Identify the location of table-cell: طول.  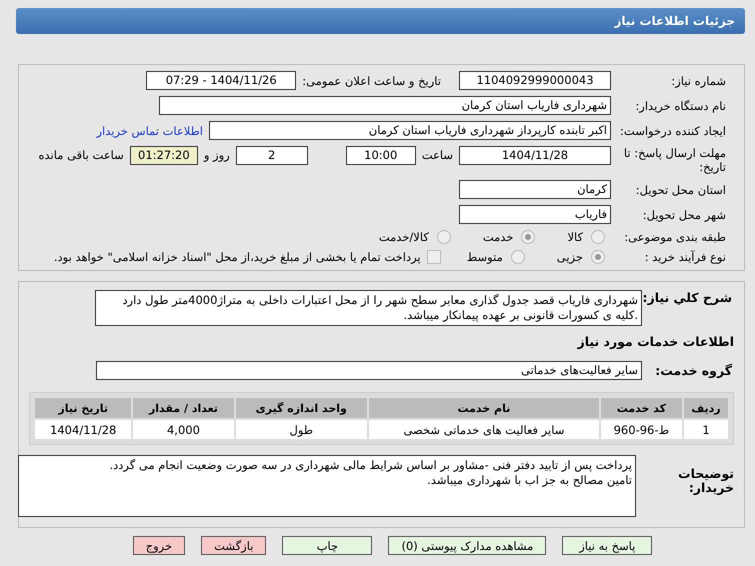
(301, 429).